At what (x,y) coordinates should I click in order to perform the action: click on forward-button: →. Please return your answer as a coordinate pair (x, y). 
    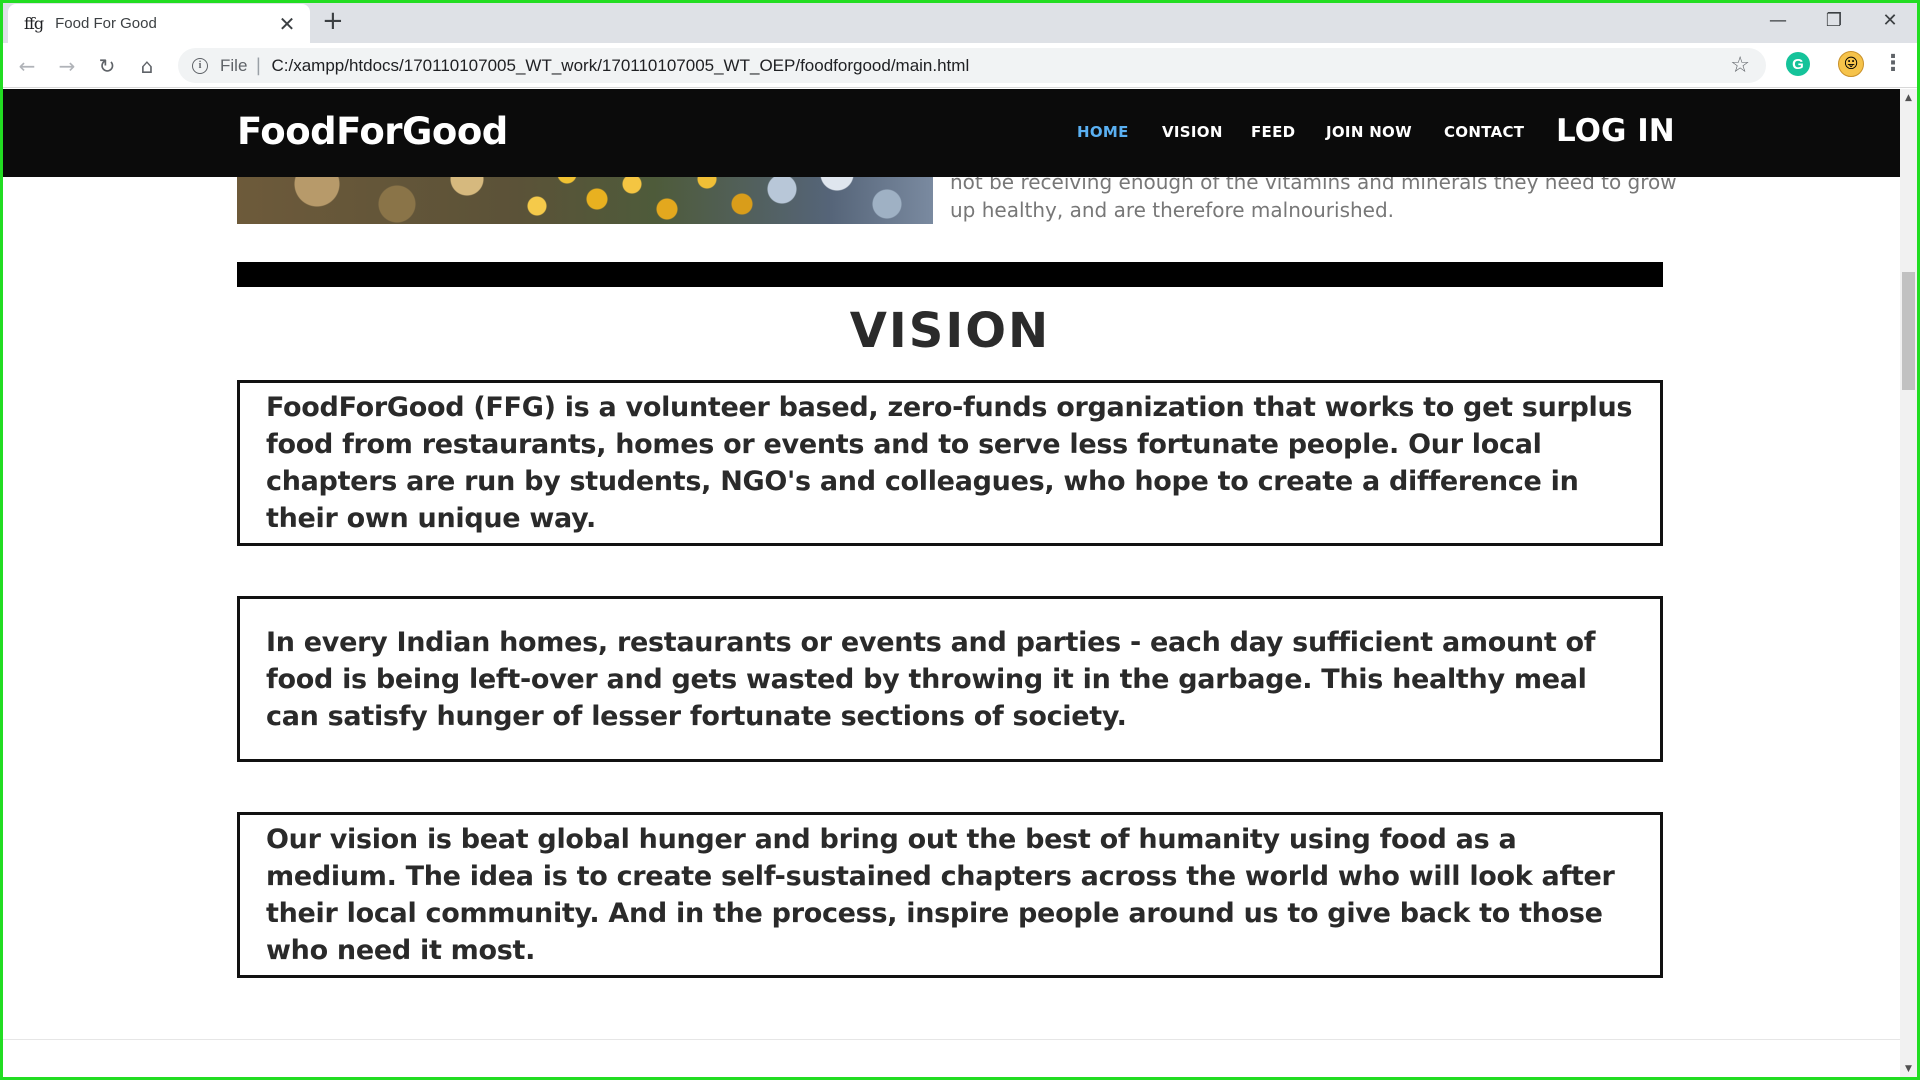
    Looking at the image, I should click on (67, 66).